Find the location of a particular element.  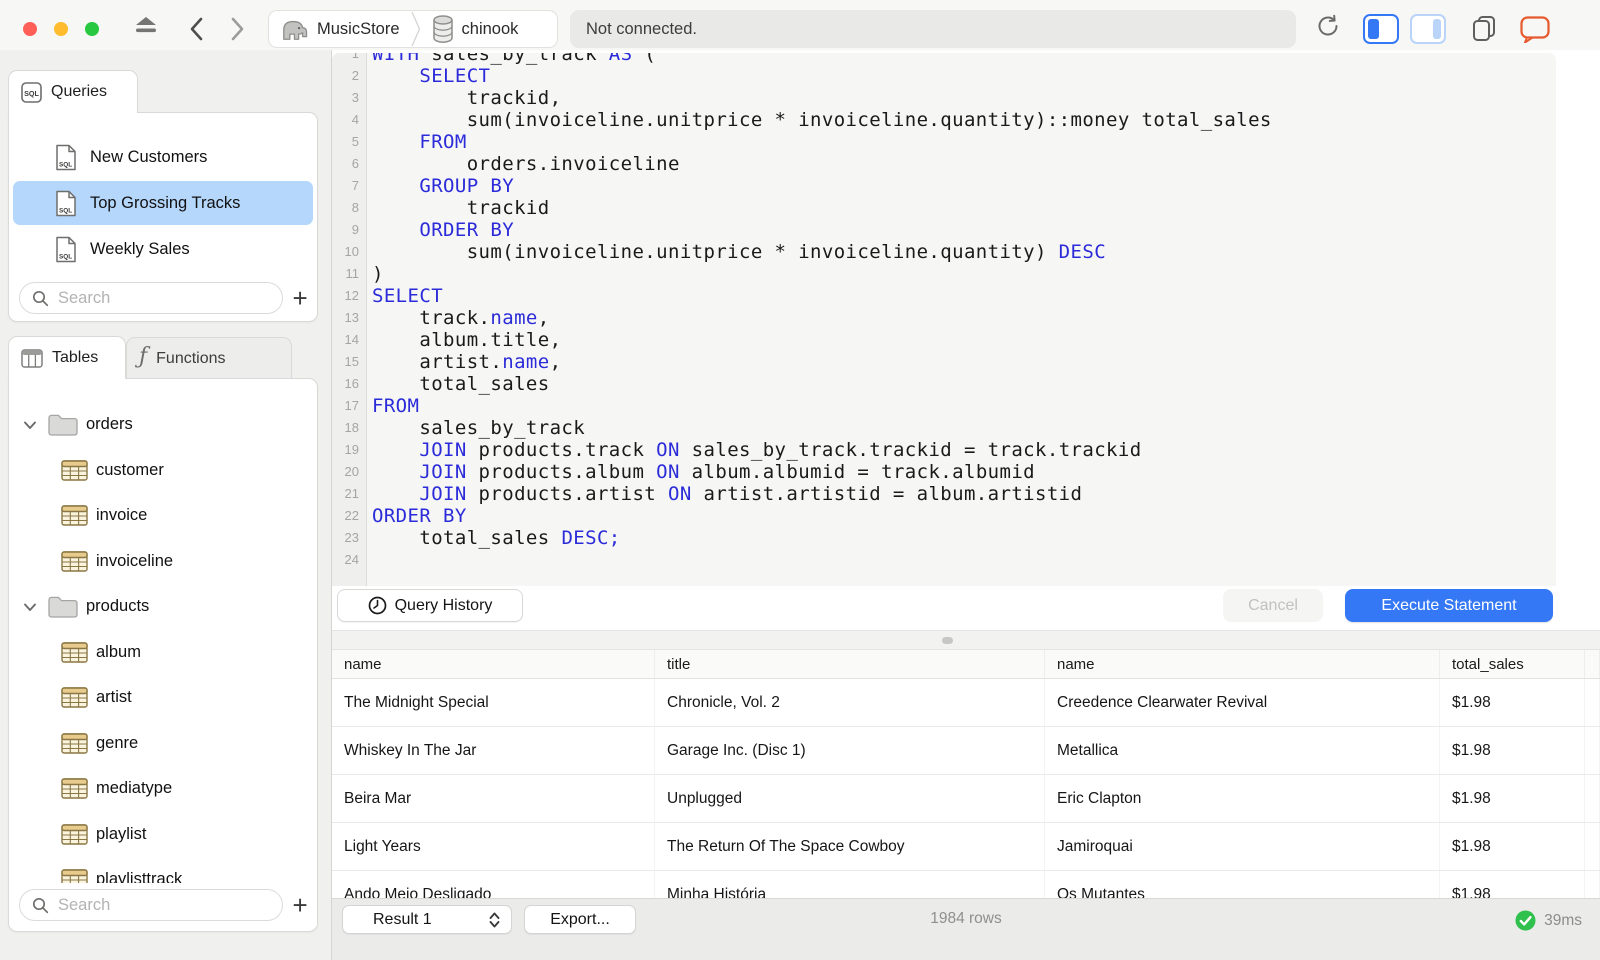

refresh-icon is located at coordinates (1328, 25).